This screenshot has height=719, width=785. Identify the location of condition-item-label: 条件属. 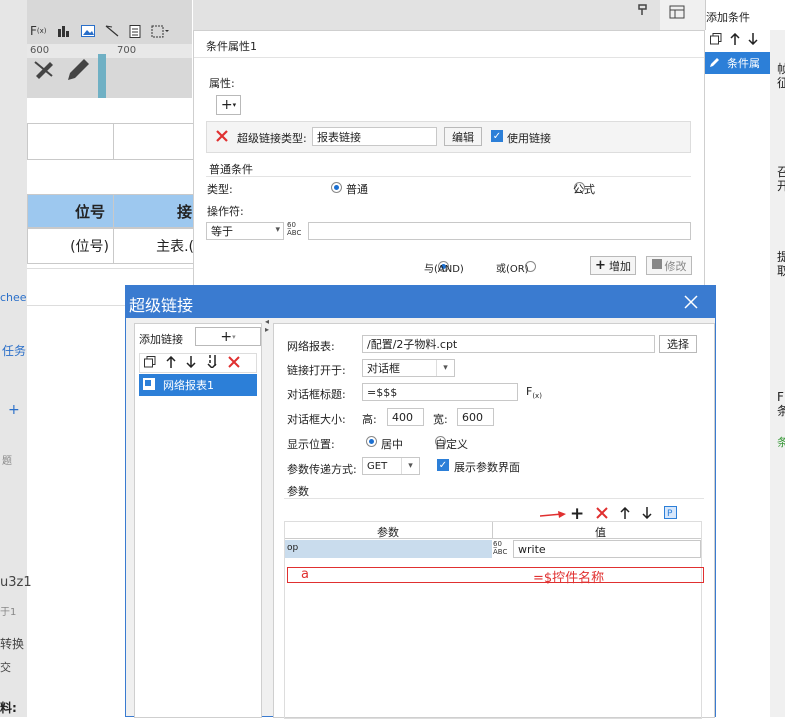
(743, 63).